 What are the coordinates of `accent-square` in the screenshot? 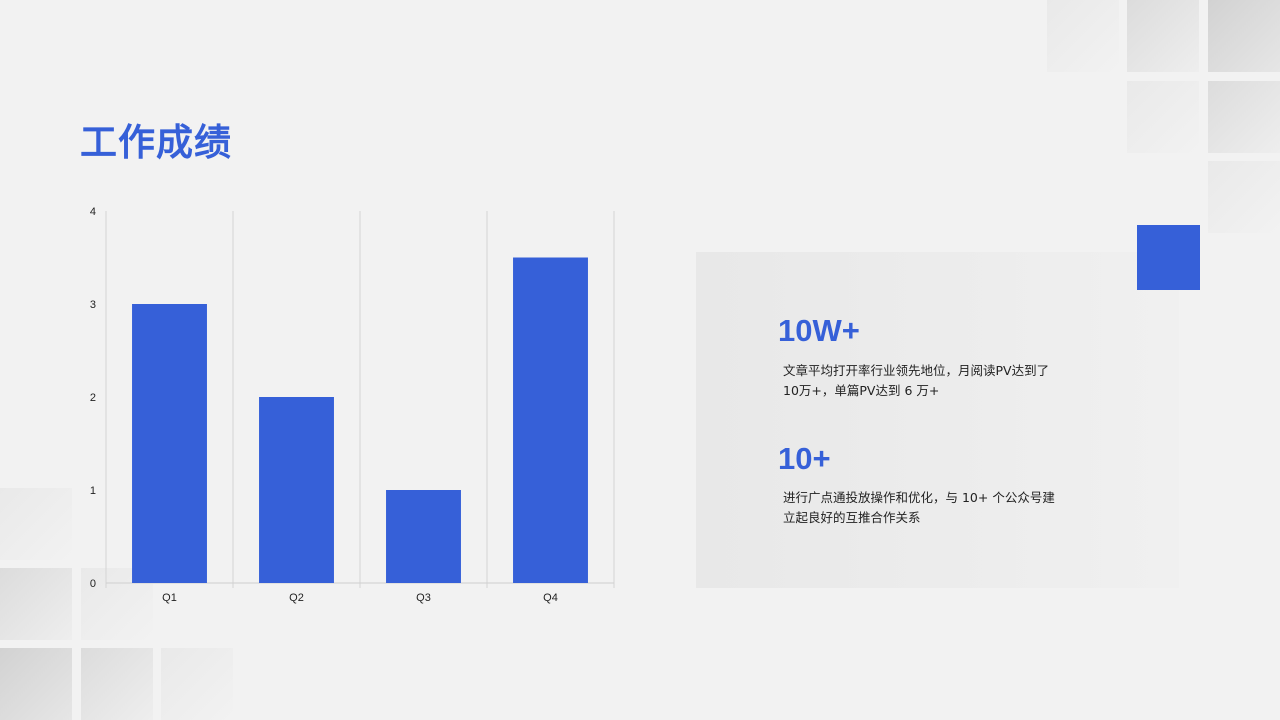 It's located at (1168, 257).